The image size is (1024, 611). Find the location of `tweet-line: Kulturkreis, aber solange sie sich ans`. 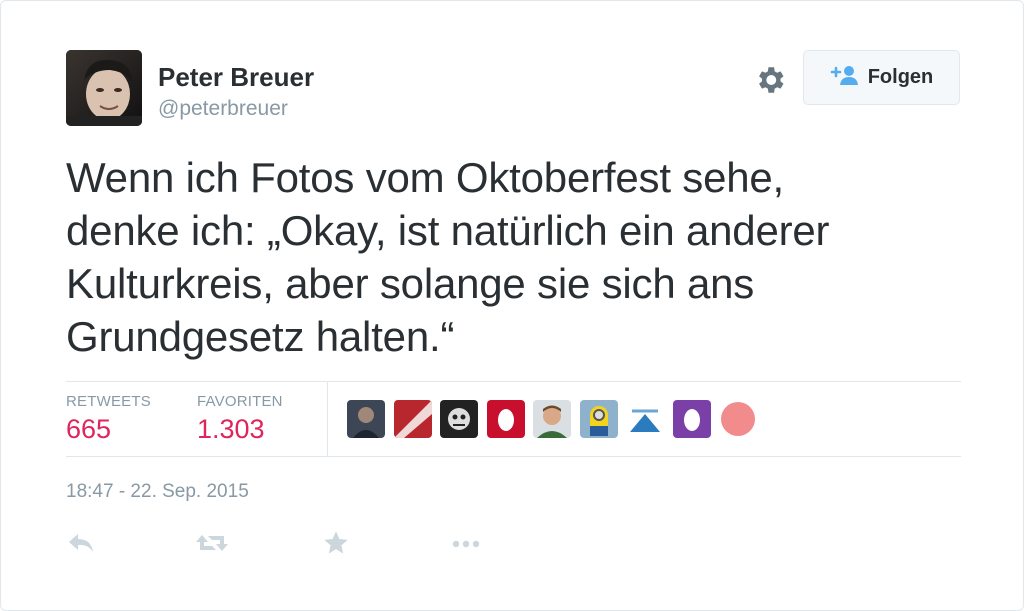

tweet-line: Kulturkreis, aber solange sie sich ans is located at coordinates (410, 283).